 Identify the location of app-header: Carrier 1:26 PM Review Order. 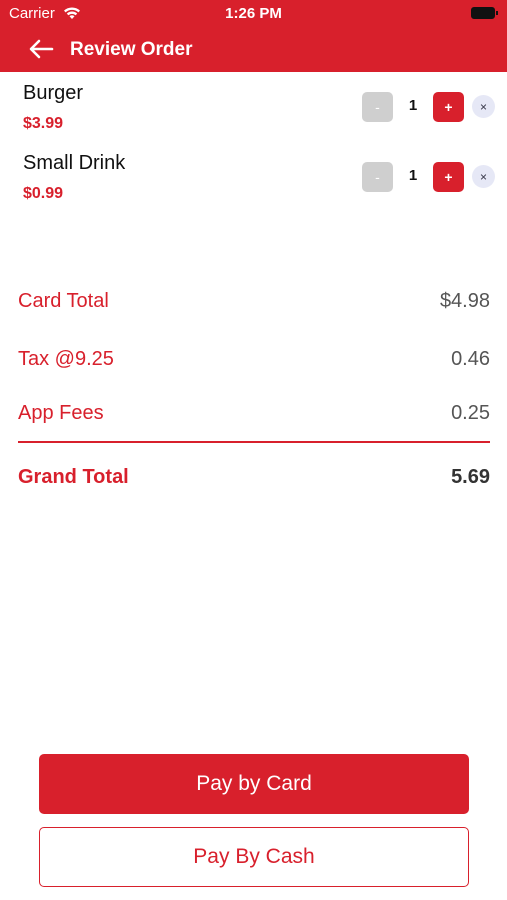
(253, 36).